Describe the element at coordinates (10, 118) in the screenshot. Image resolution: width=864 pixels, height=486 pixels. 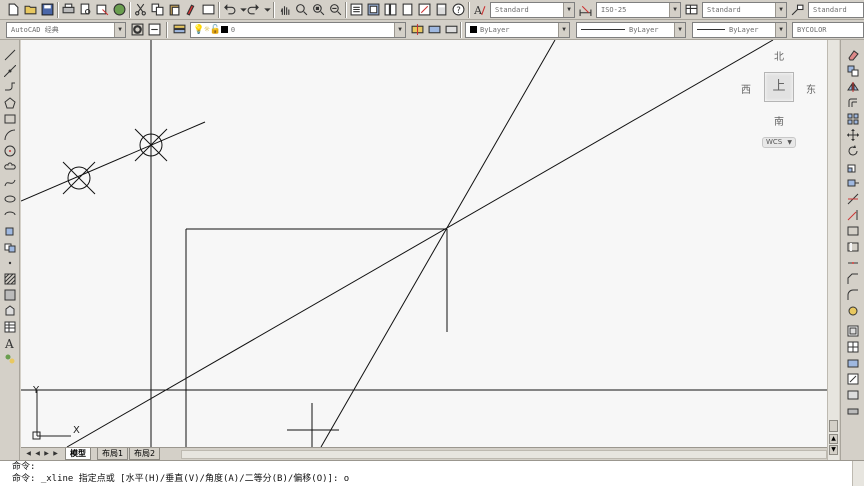
I see `rectangle-tool-icon` at that location.